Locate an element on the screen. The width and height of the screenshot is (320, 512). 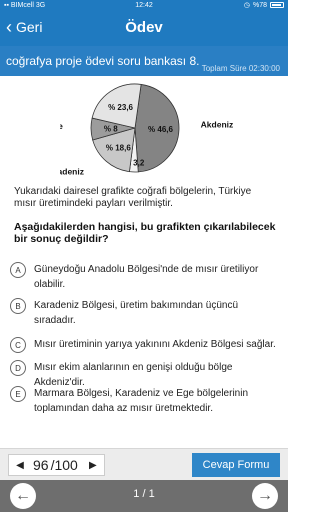
slice-name-label: Karadeniz is located at coordinates (72, 171).